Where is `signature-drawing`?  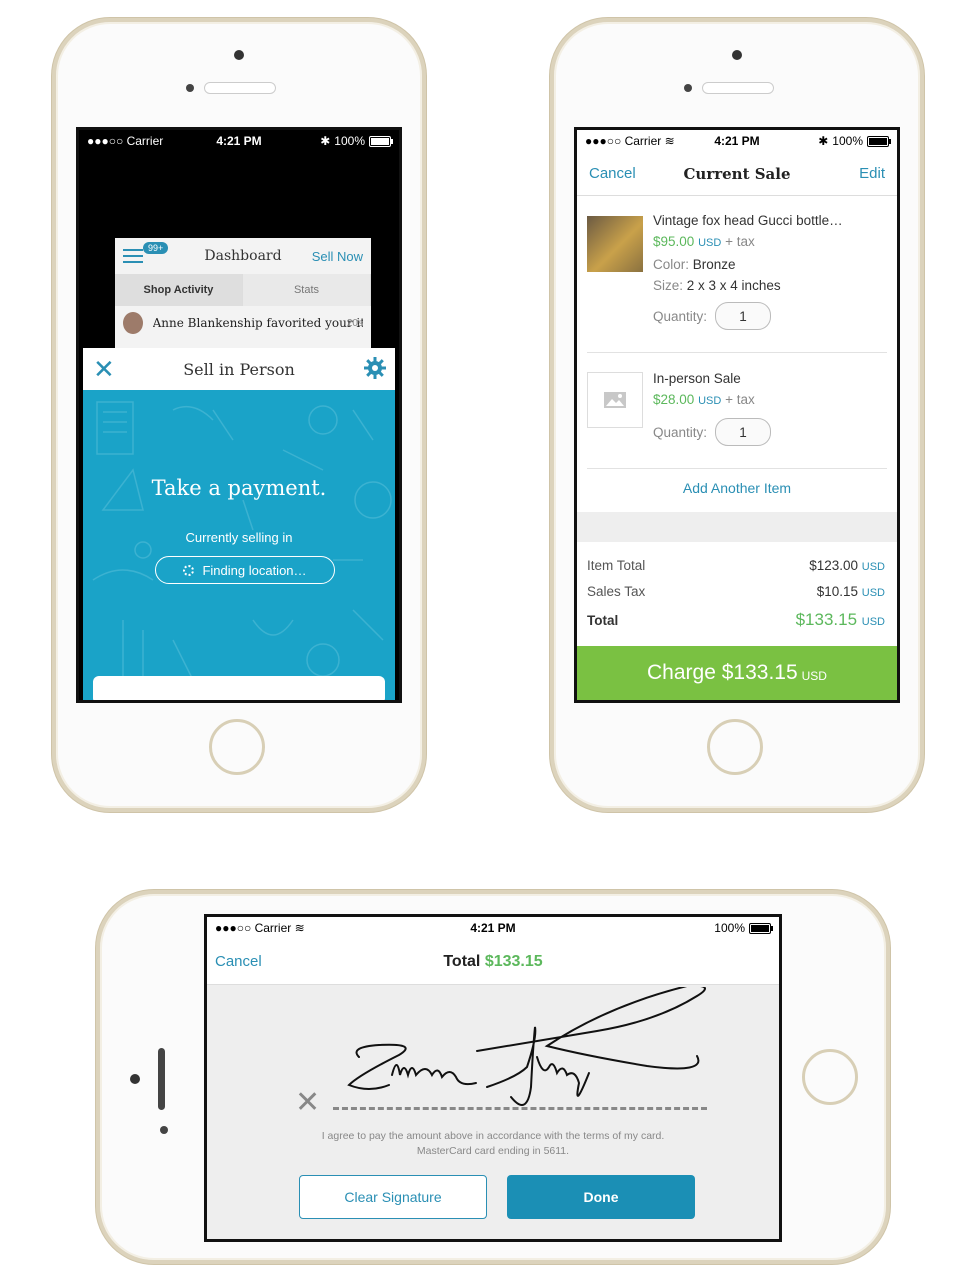 signature-drawing is located at coordinates (526, 1046).